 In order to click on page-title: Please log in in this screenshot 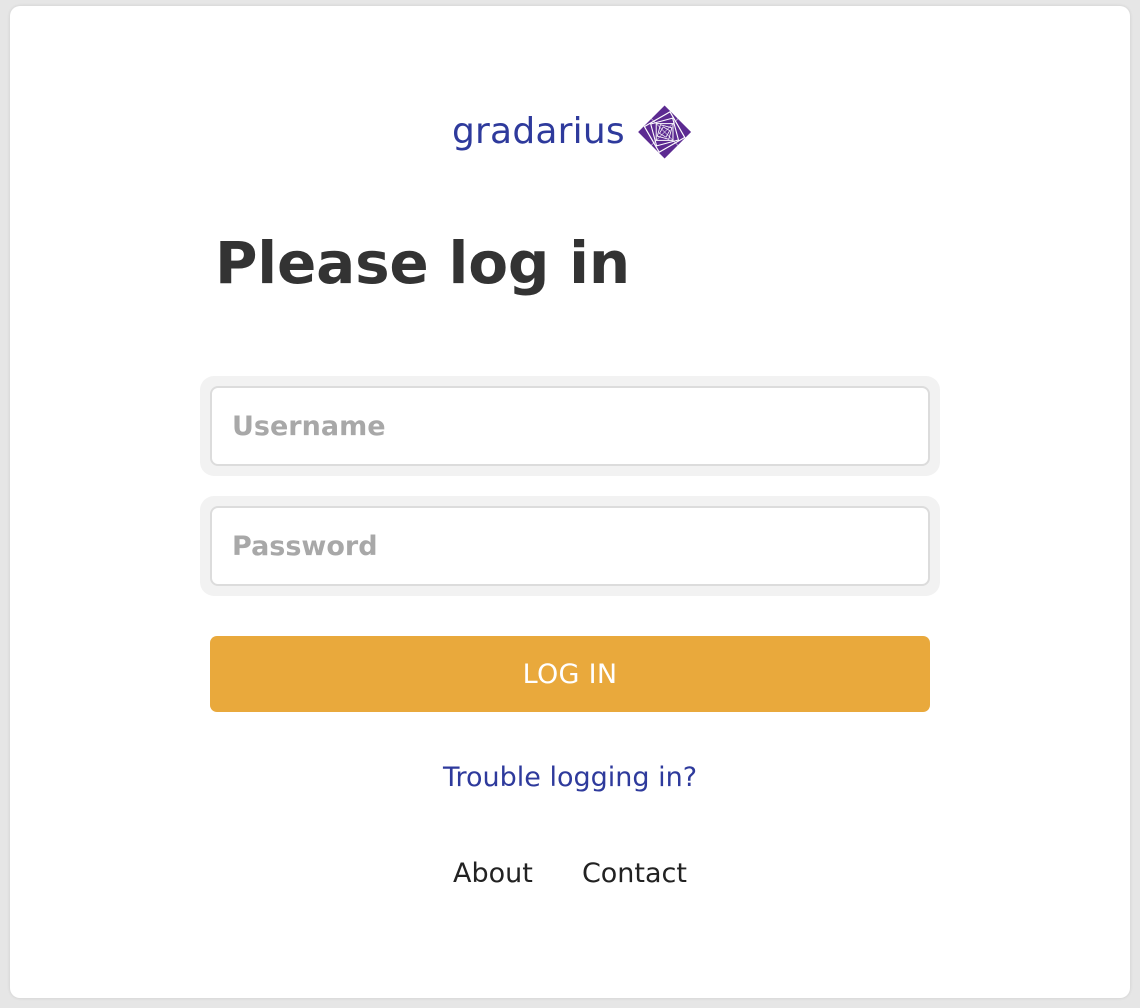, I will do `click(422, 263)`.